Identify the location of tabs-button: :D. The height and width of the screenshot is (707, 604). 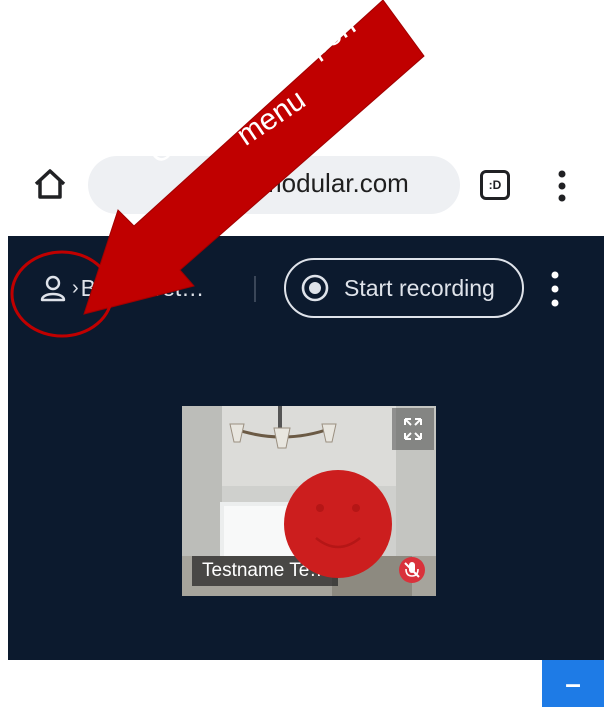
(495, 185).